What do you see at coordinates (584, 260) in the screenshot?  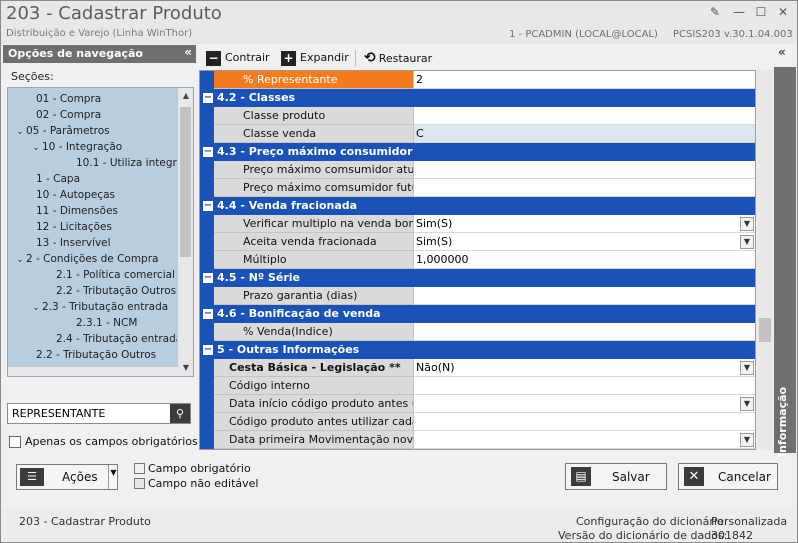 I see `property-value-field: 1,000000` at bounding box center [584, 260].